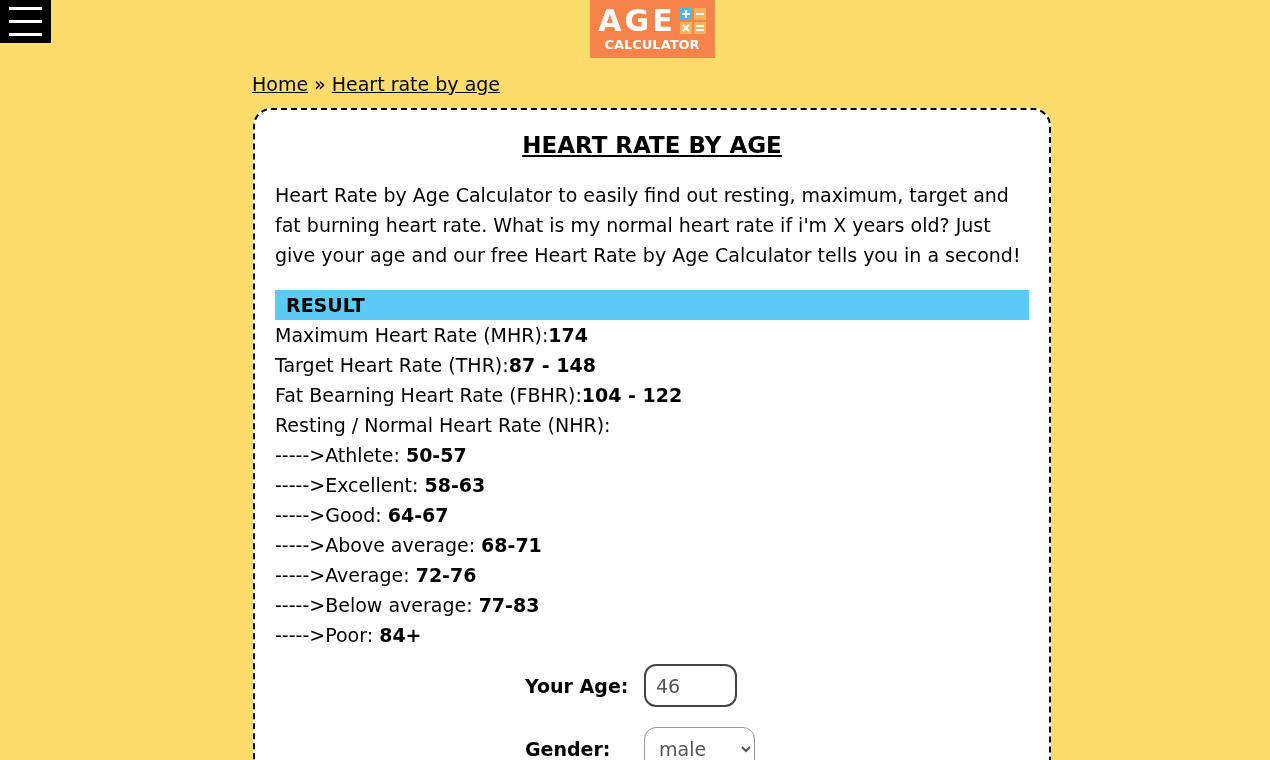 This screenshot has width=1270, height=760. What do you see at coordinates (652, 145) in the screenshot?
I see `page-title: HEART RATE BY AGE` at bounding box center [652, 145].